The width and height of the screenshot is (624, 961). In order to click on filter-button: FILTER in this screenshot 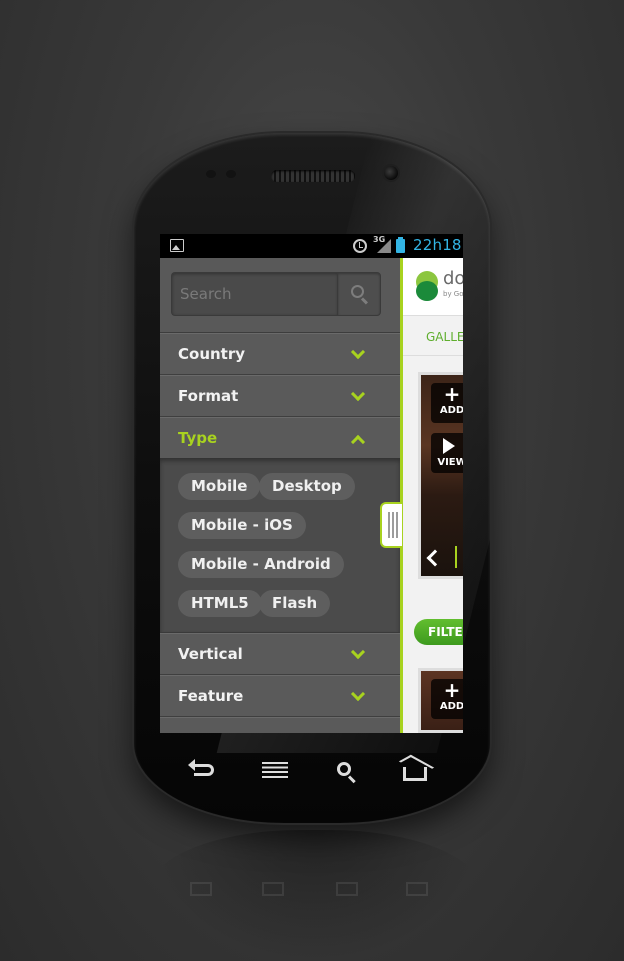, I will do `click(438, 632)`.